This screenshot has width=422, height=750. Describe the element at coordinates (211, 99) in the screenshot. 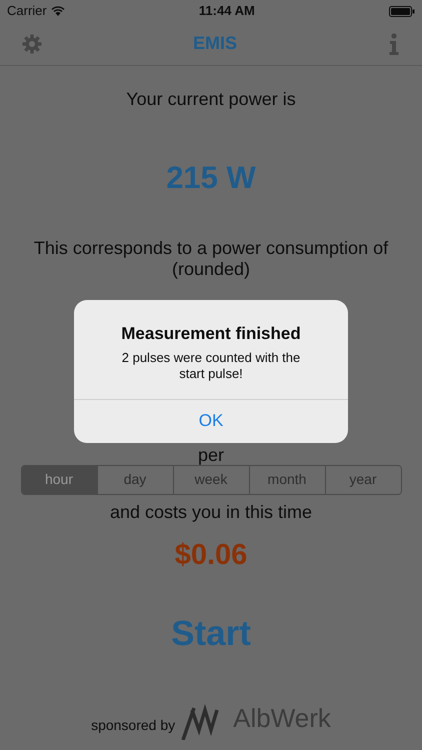

I see `power-label: Your current power is` at that location.